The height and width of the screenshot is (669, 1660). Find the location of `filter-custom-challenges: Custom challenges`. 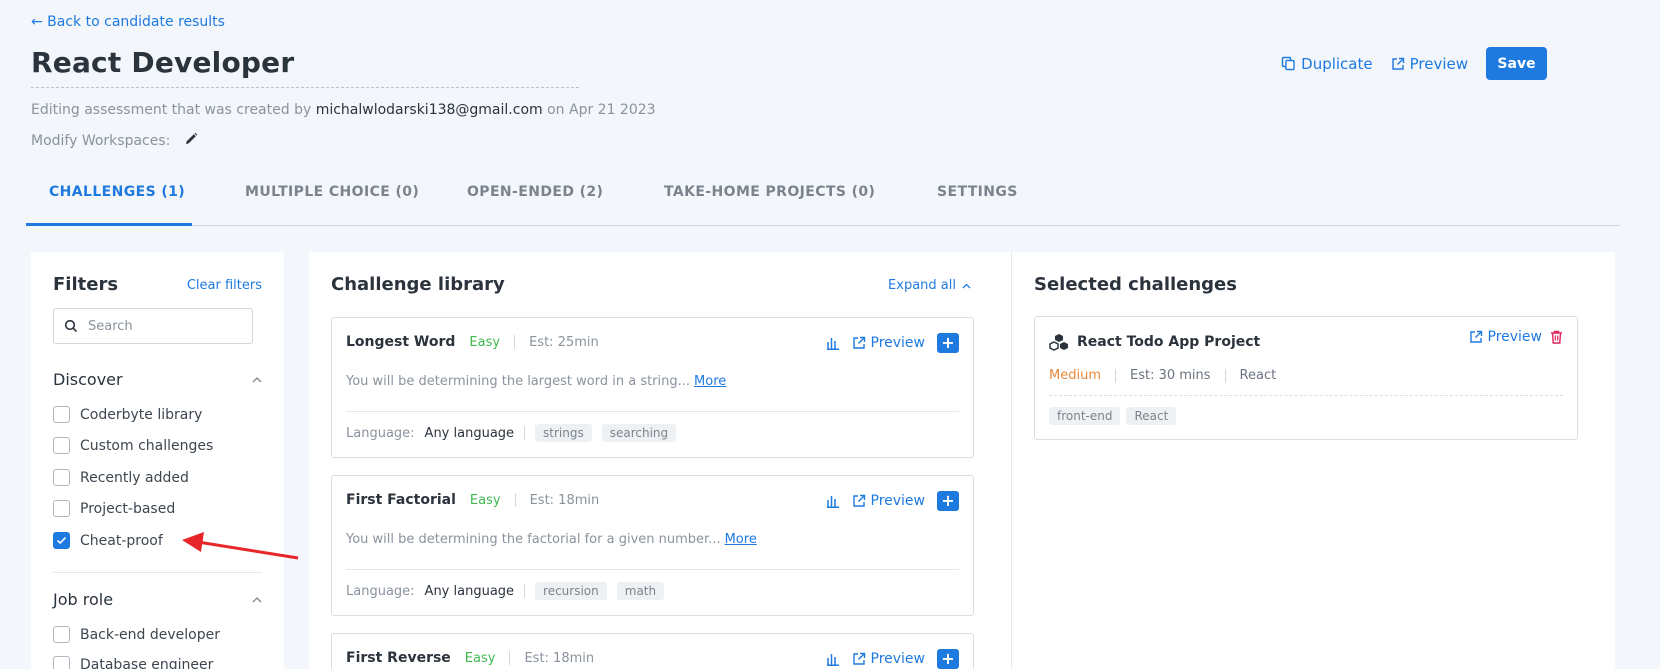

filter-custom-challenges: Custom challenges is located at coordinates (133, 445).